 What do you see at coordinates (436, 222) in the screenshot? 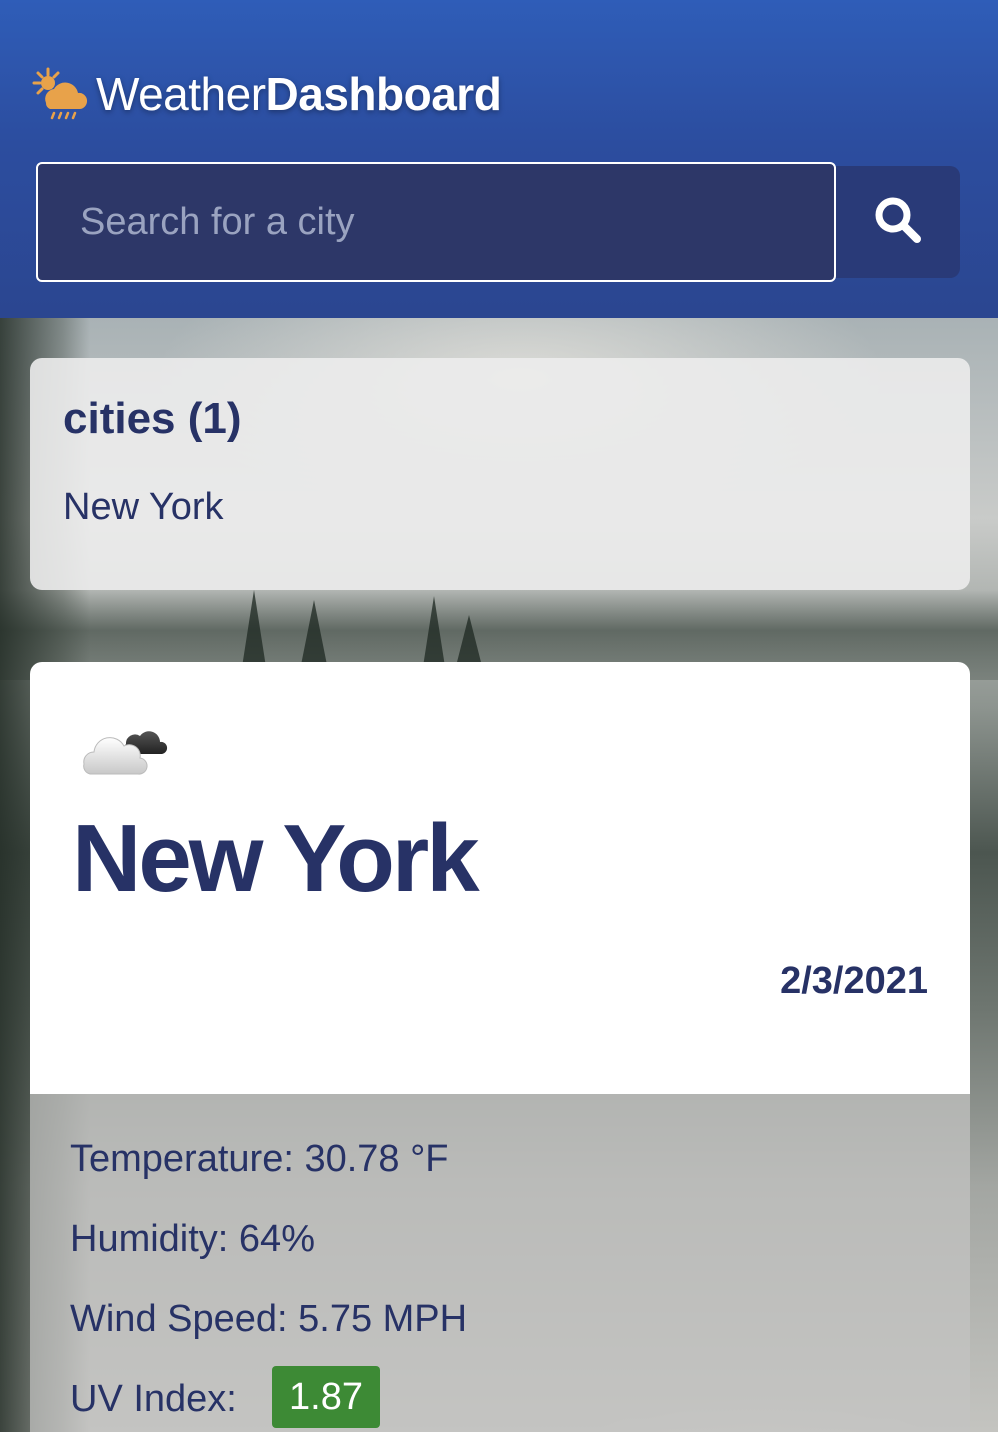
I see `city-search-input` at bounding box center [436, 222].